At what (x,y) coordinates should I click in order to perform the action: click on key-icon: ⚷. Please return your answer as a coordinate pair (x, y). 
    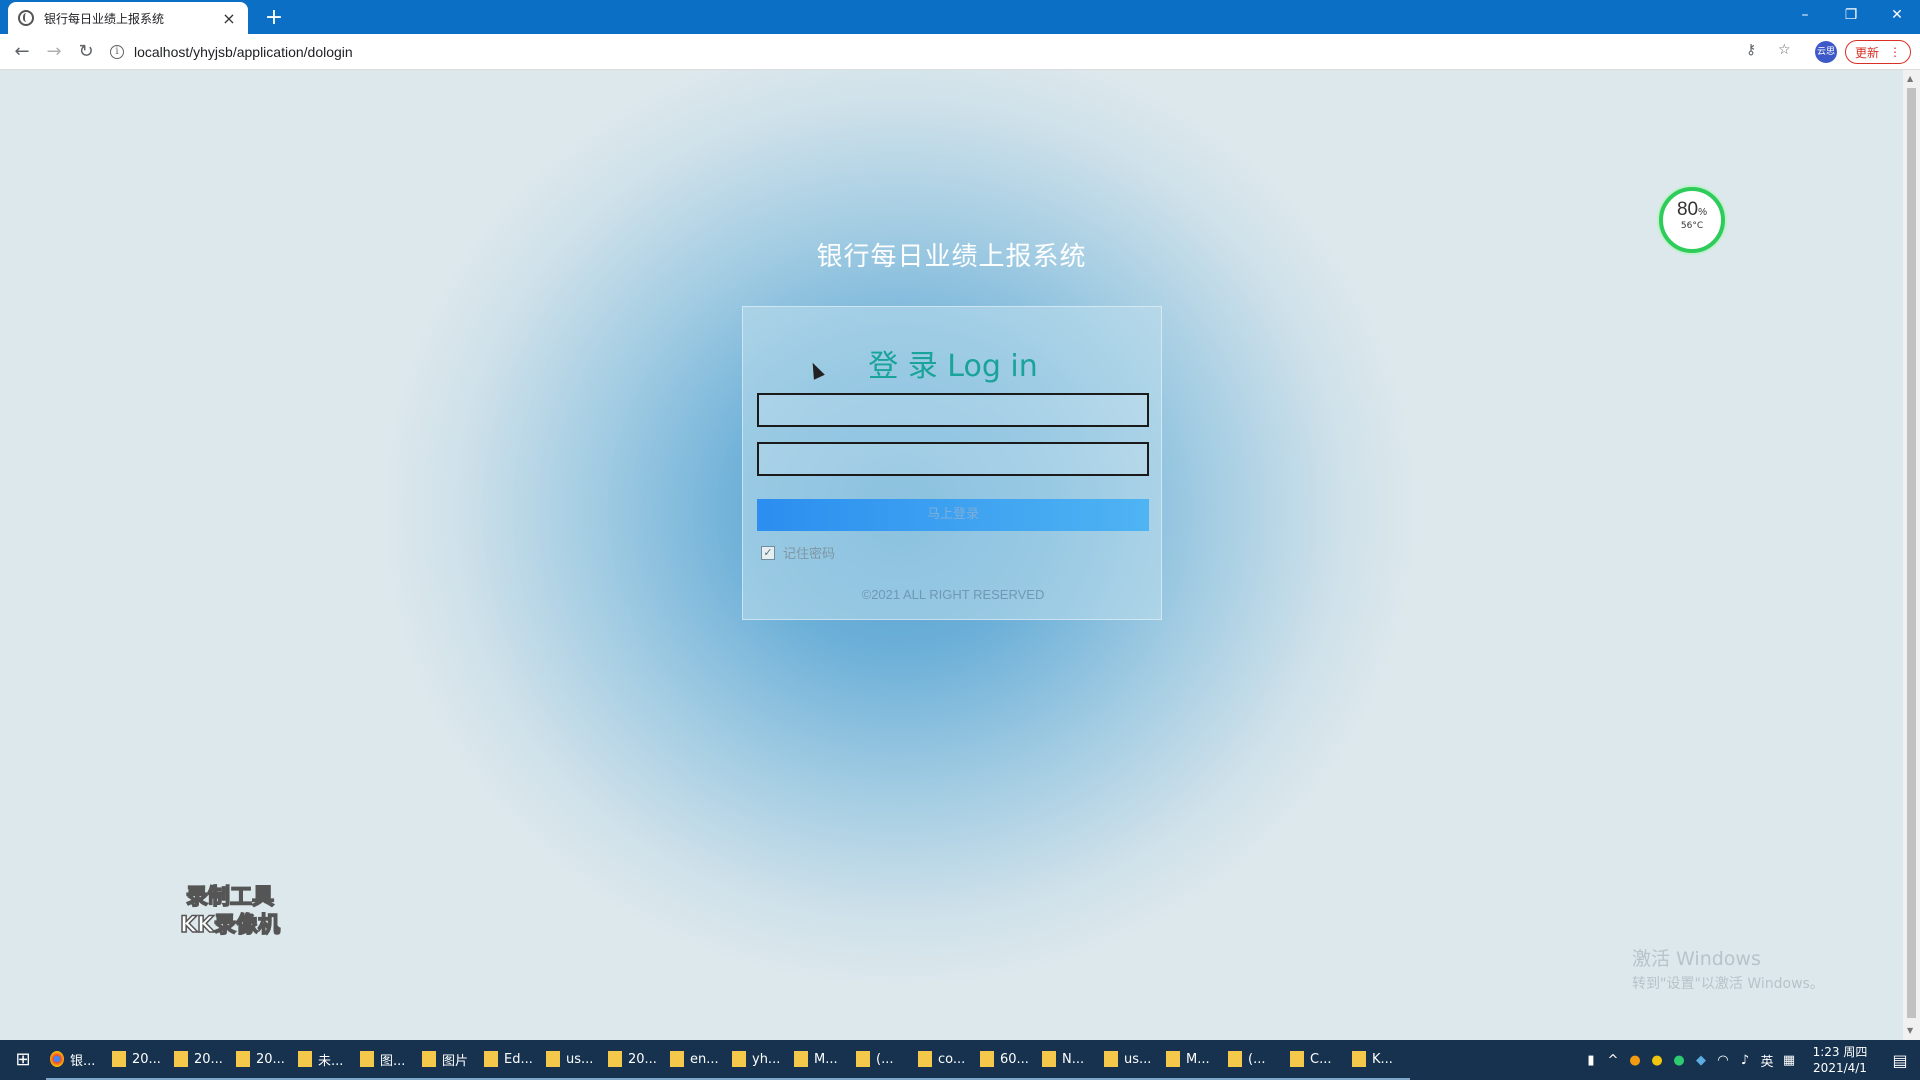
    Looking at the image, I should click on (1751, 50).